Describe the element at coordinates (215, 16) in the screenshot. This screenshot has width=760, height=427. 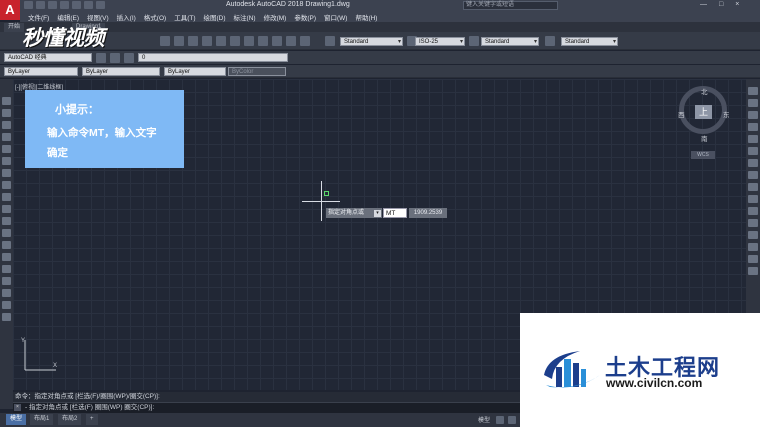
I see `menu-draw: 绘图(D)` at that location.